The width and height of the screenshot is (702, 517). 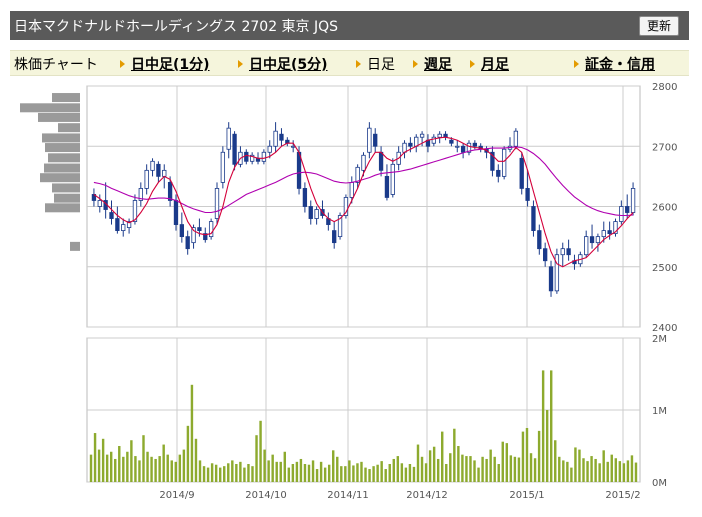 I want to click on x-tick-label: 2014/12, so click(x=427, y=495).